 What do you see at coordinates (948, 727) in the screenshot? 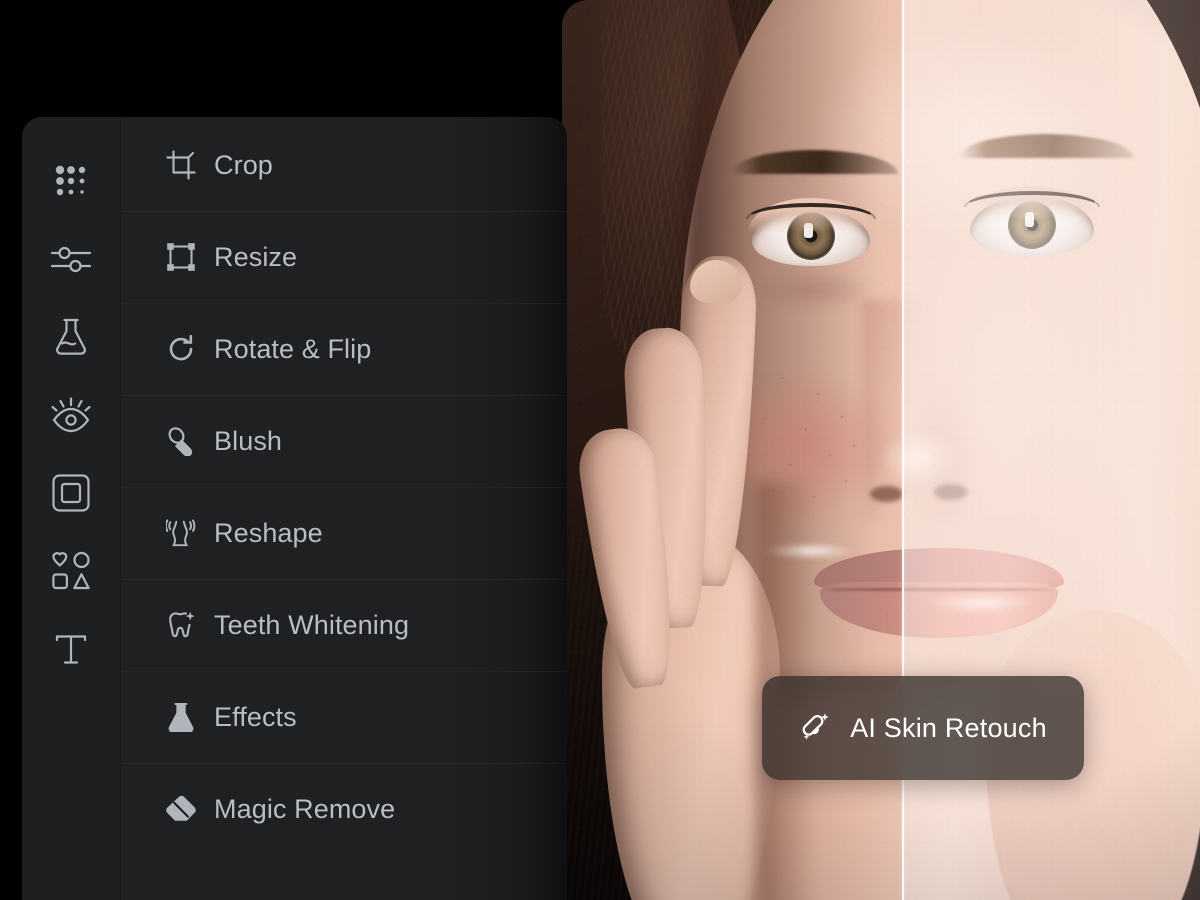
I see `ai-skin-retouch-label: AI Skin Retouch` at bounding box center [948, 727].